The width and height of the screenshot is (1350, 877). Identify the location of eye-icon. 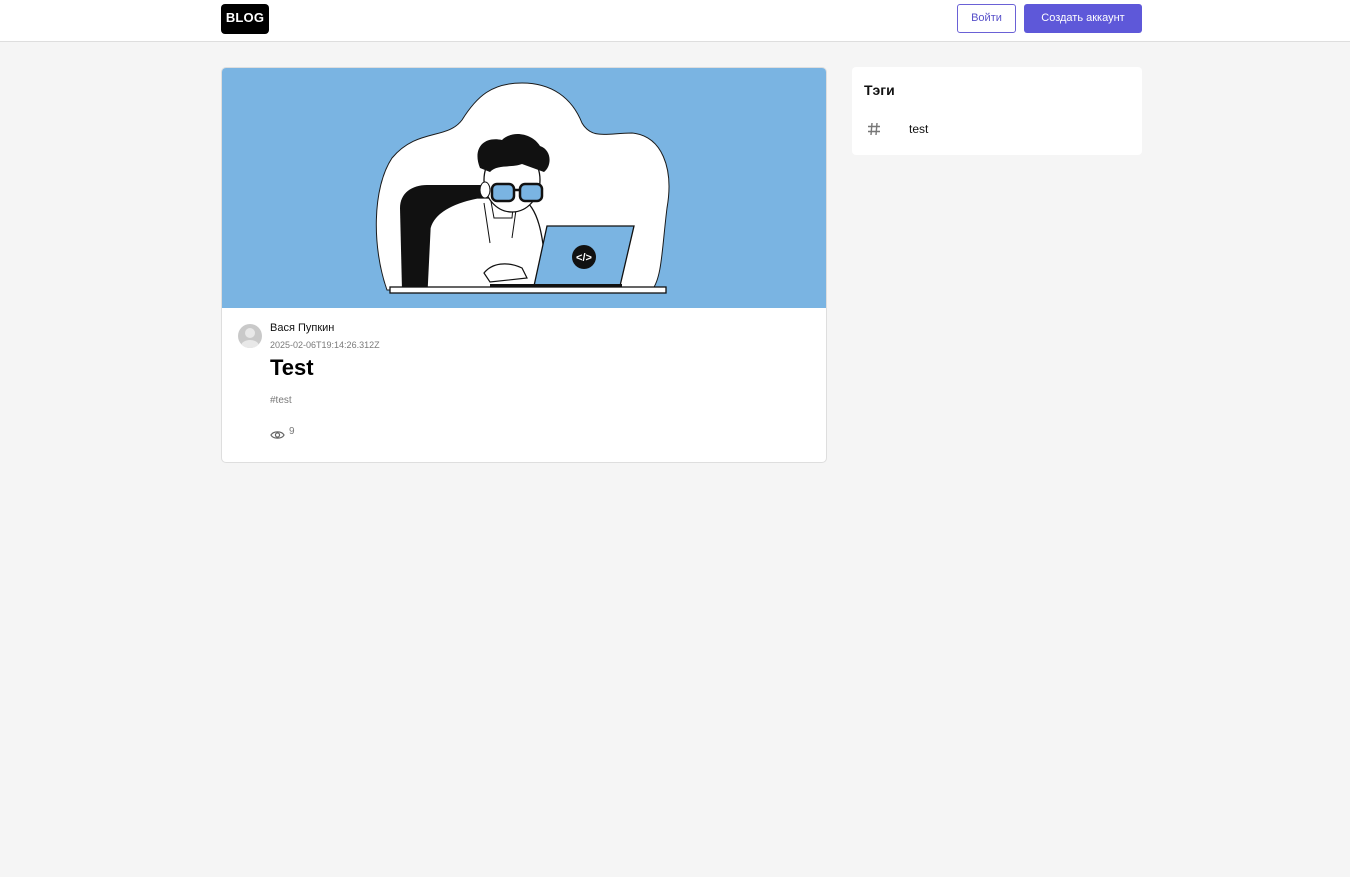
(277, 435).